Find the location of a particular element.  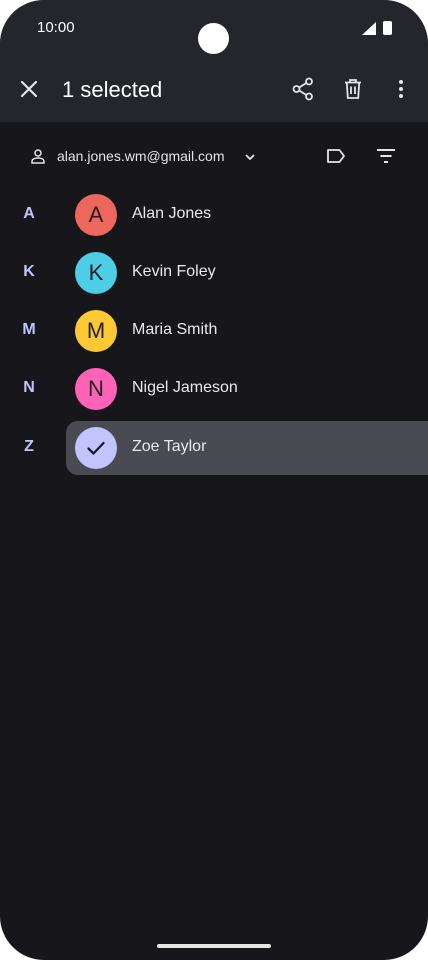

section-letter: M is located at coordinates (29, 329).